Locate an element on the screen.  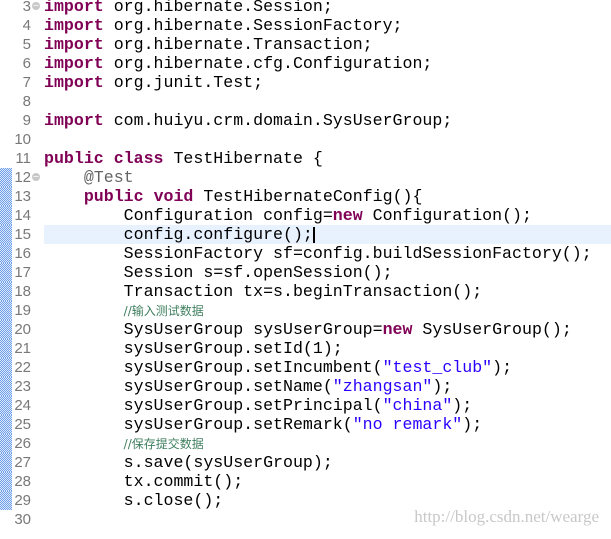
line-gutter: 14 is located at coordinates (21, 215).